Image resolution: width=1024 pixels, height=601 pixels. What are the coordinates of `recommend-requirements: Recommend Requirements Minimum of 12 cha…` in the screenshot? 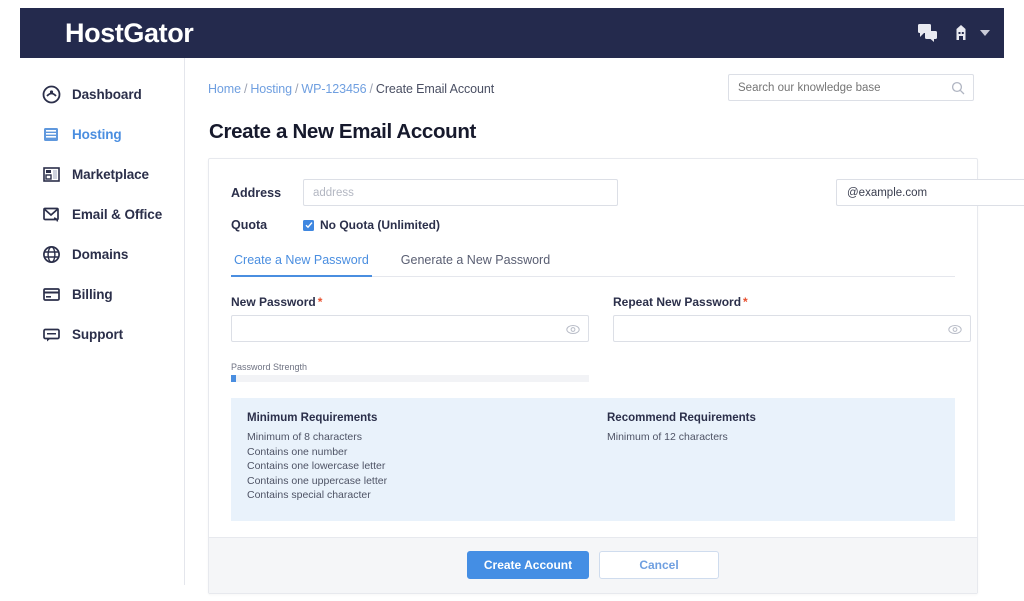 It's located at (766, 457).